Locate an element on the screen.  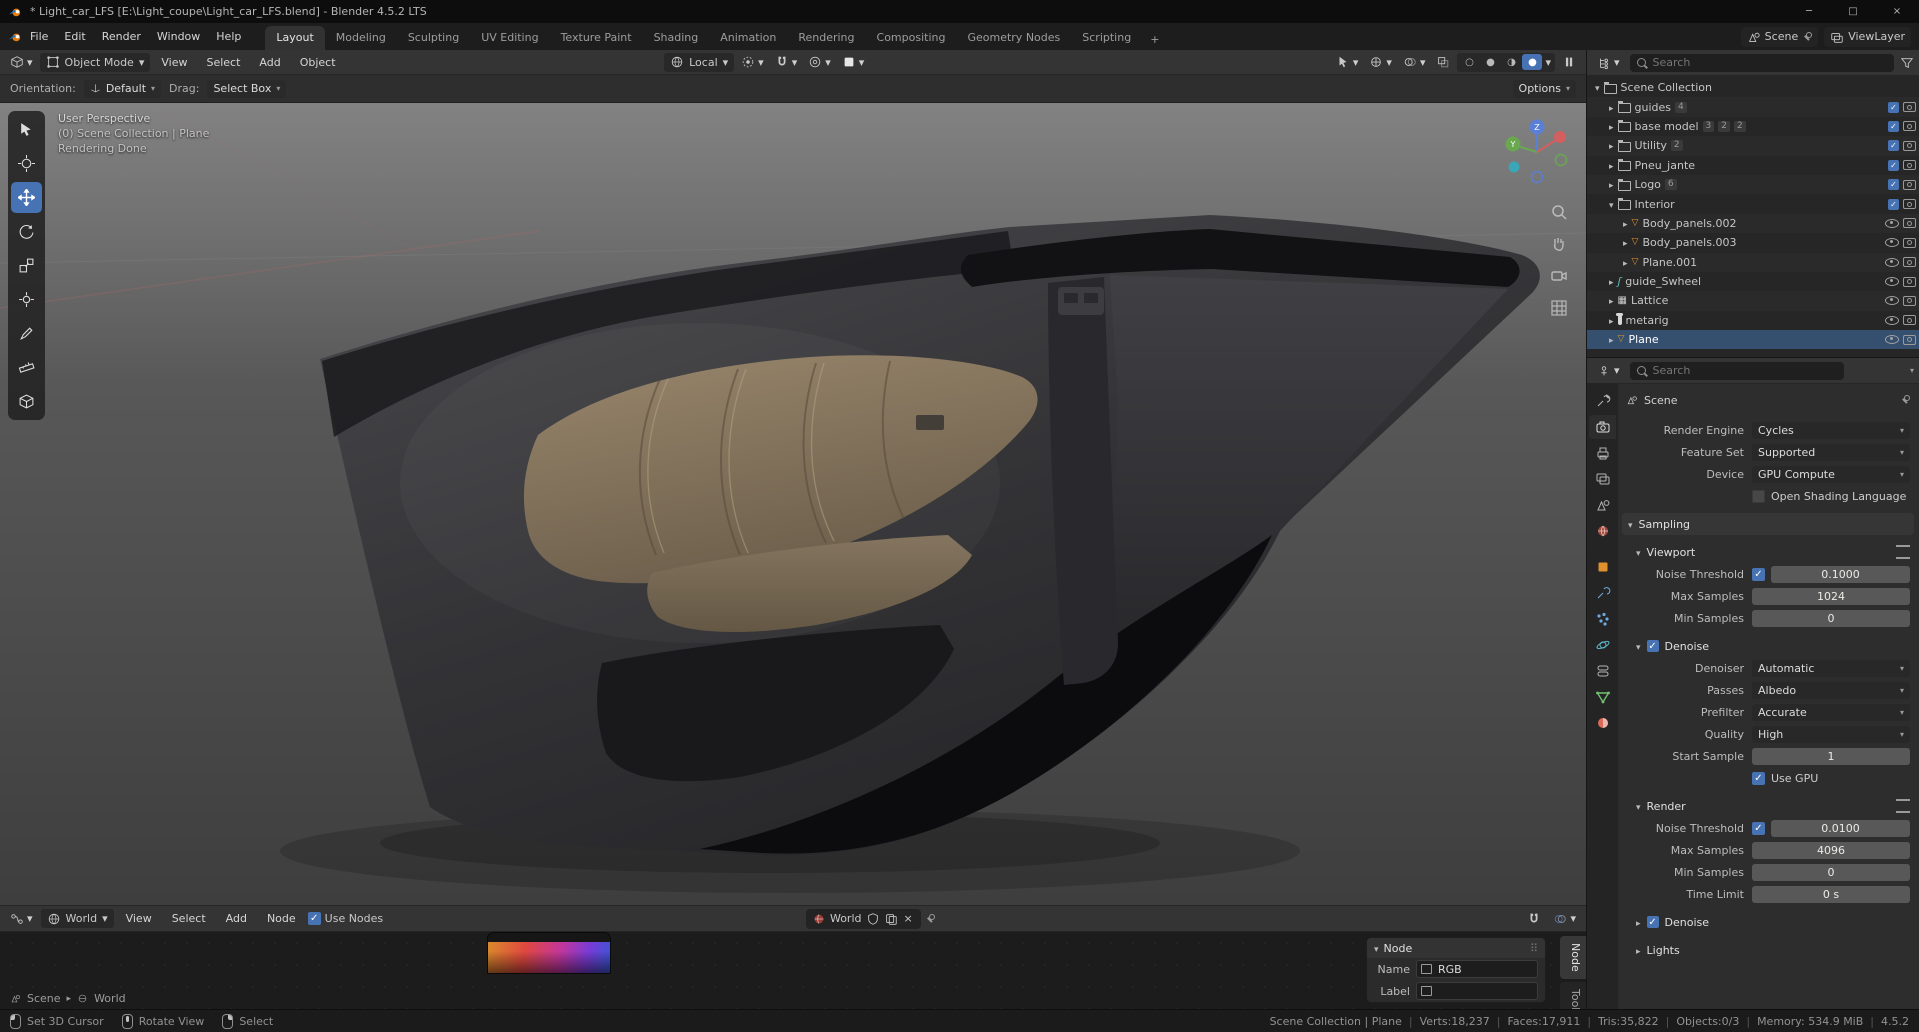
outliner-item-plane-001: ▽ Plane.001 is located at coordinates (1753, 262).